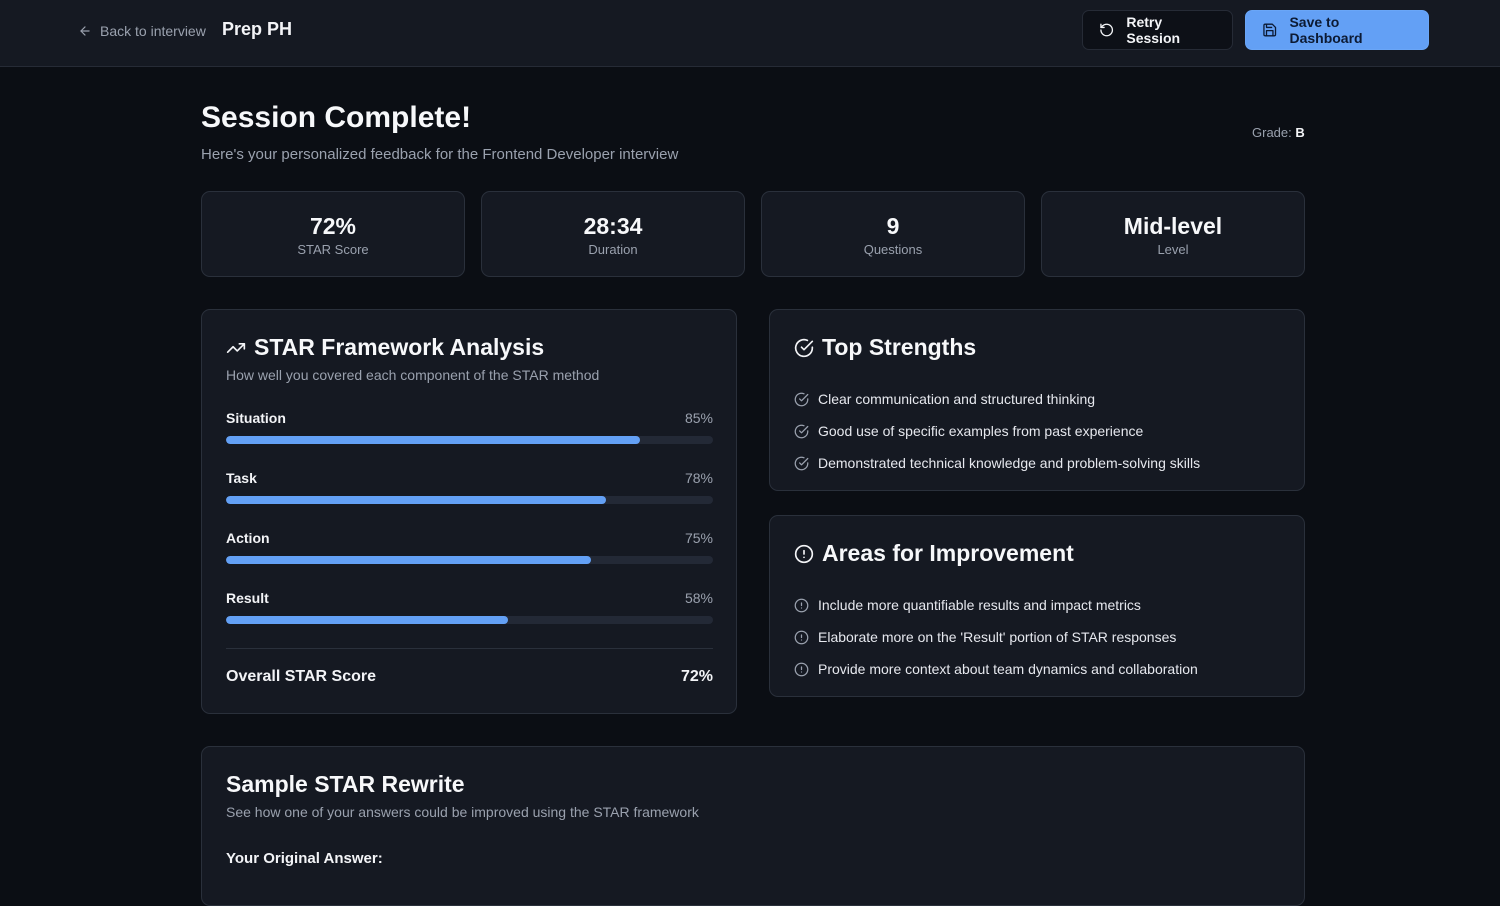 This screenshot has height=906, width=1500. What do you see at coordinates (1272, 132) in the screenshot?
I see `grade-label: Grade:` at bounding box center [1272, 132].